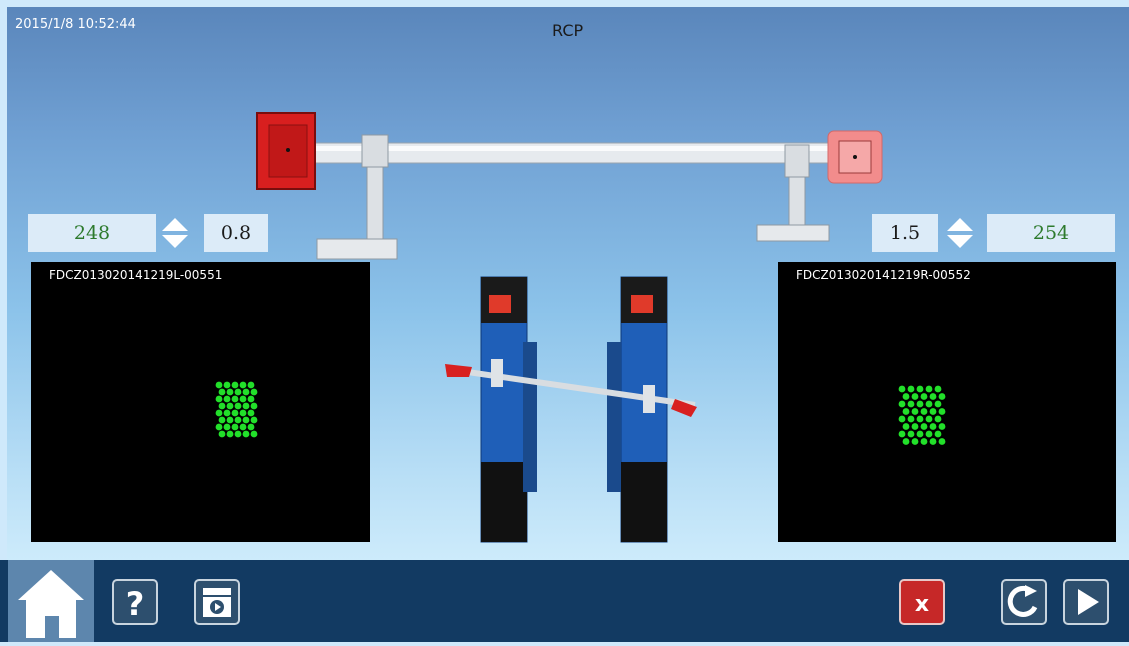 The width and height of the screenshot is (1129, 646). I want to click on rear-left-clamp, so click(497, 373).